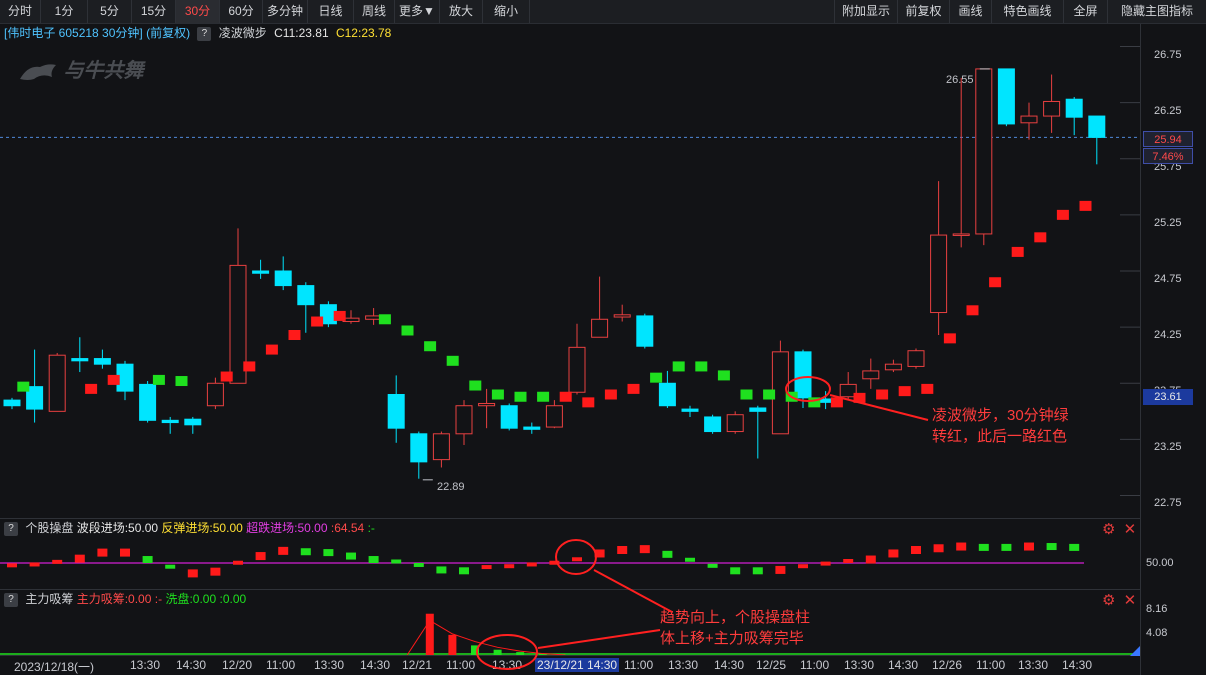  What do you see at coordinates (971, 11) in the screenshot?
I see `draw-line-button: 画线` at bounding box center [971, 11].